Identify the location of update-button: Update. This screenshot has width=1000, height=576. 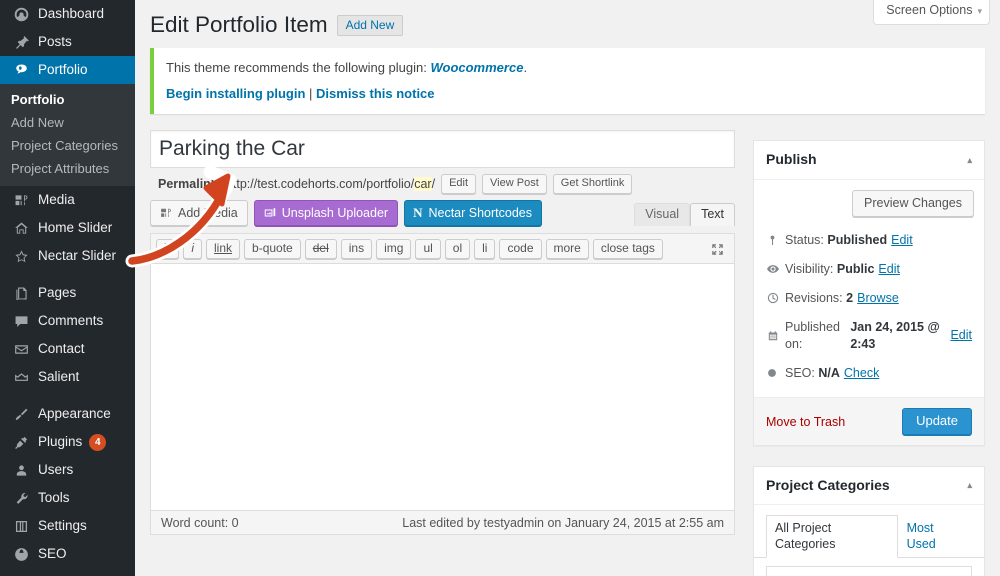
(937, 421).